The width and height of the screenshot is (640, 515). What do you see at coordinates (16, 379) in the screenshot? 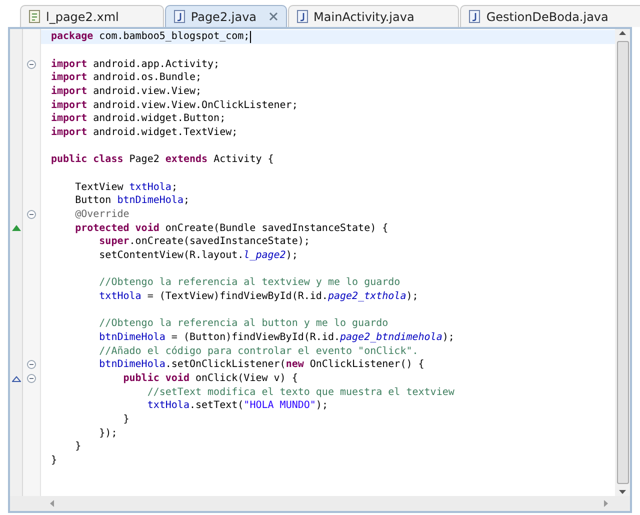
I see `implements-marker-icon` at bounding box center [16, 379].